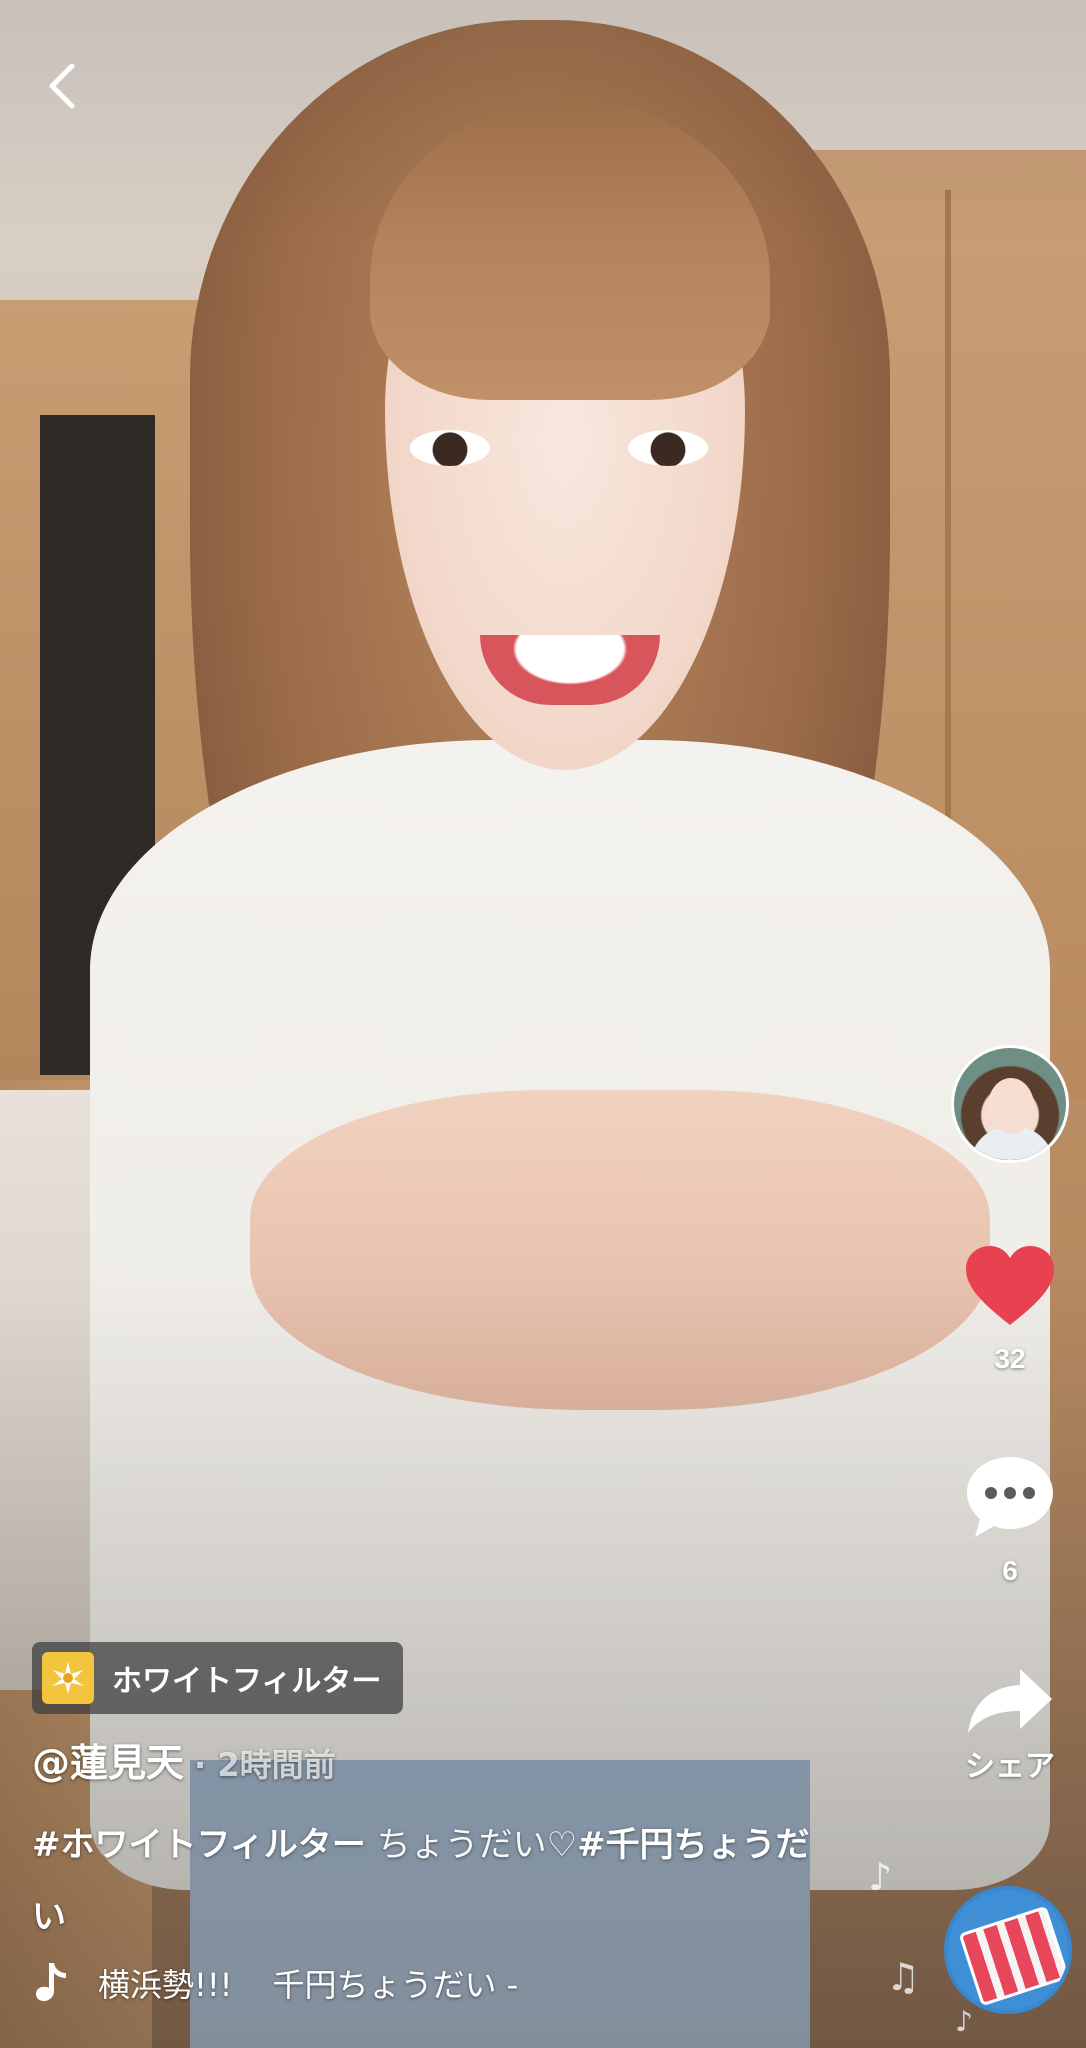 This screenshot has width=1086, height=2048. Describe the element at coordinates (1010, 1570) in the screenshot. I see `comment-count: 6` at that location.